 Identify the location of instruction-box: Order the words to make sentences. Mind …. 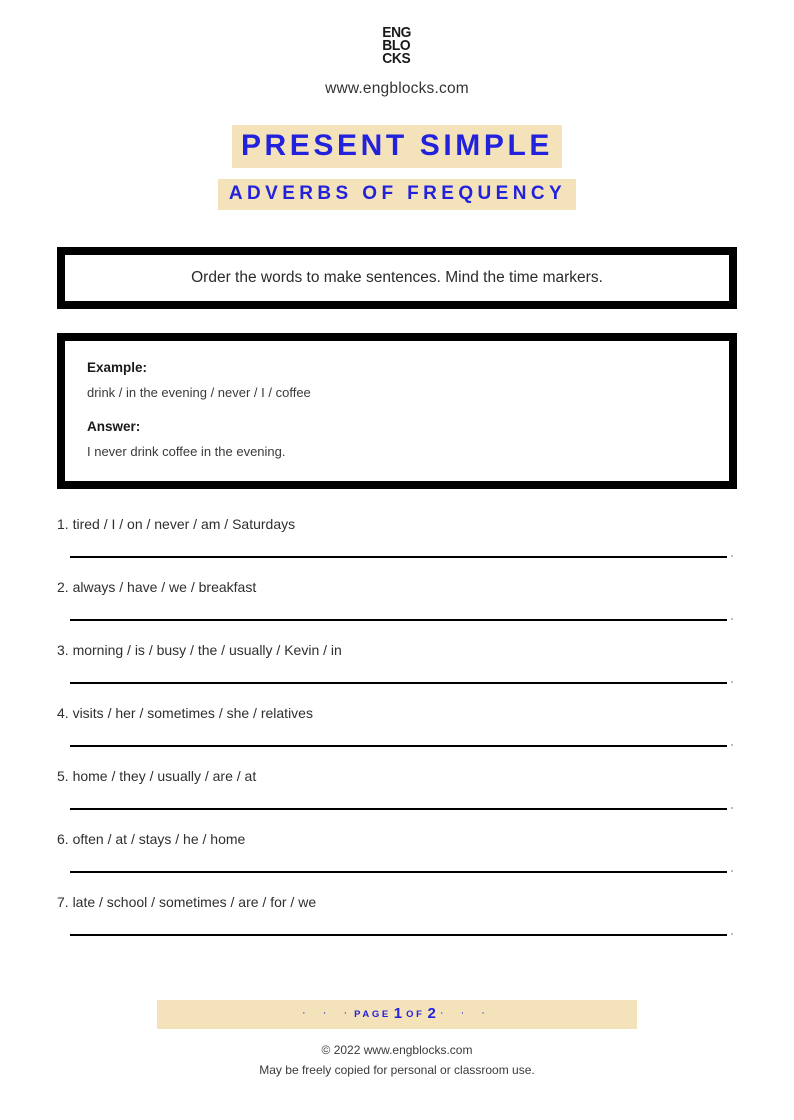
(397, 278).